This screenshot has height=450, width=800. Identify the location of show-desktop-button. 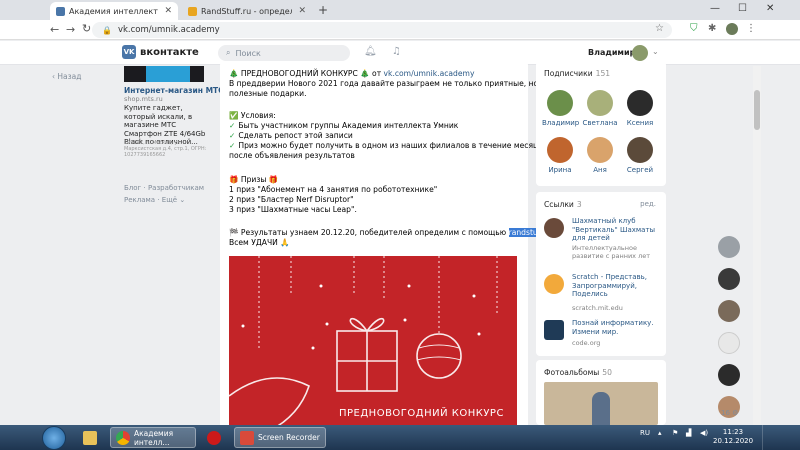
(781, 437).